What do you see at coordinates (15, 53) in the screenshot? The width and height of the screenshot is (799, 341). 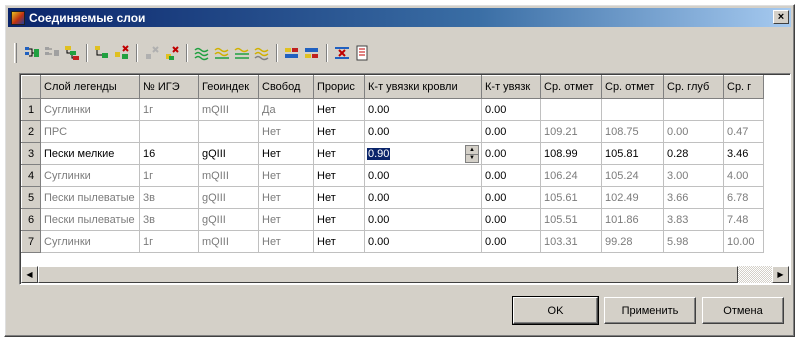 I see `toolbar-grip` at bounding box center [15, 53].